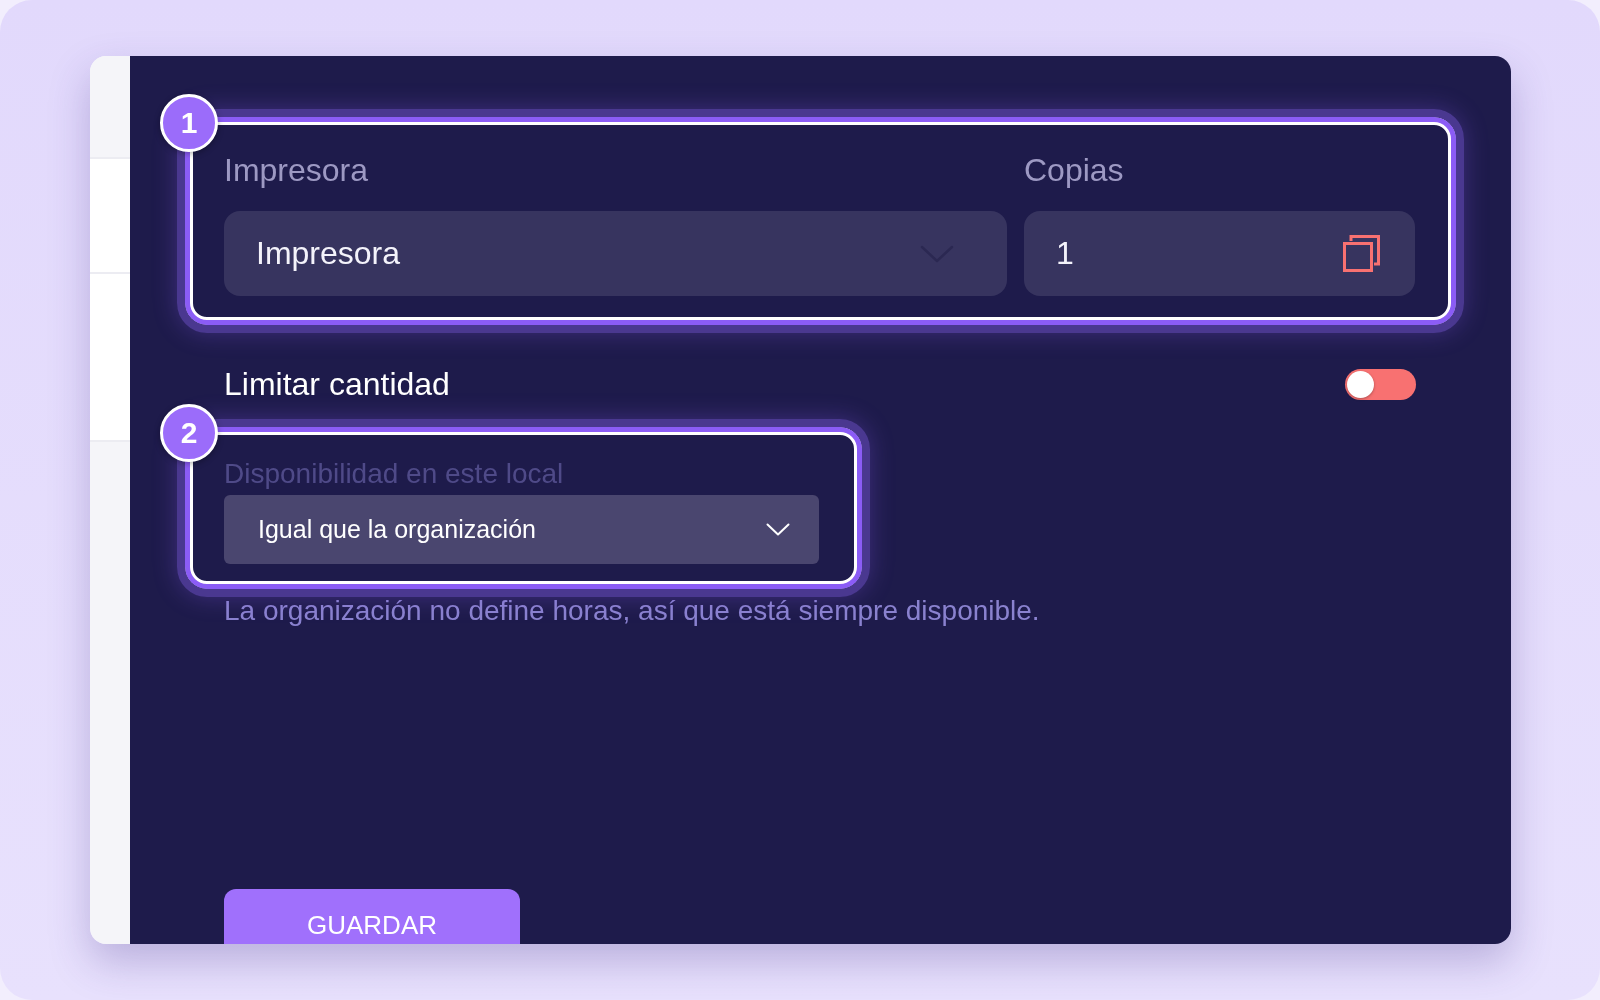  Describe the element at coordinates (337, 384) in the screenshot. I see `setting-label: Limitar cantidad` at that location.